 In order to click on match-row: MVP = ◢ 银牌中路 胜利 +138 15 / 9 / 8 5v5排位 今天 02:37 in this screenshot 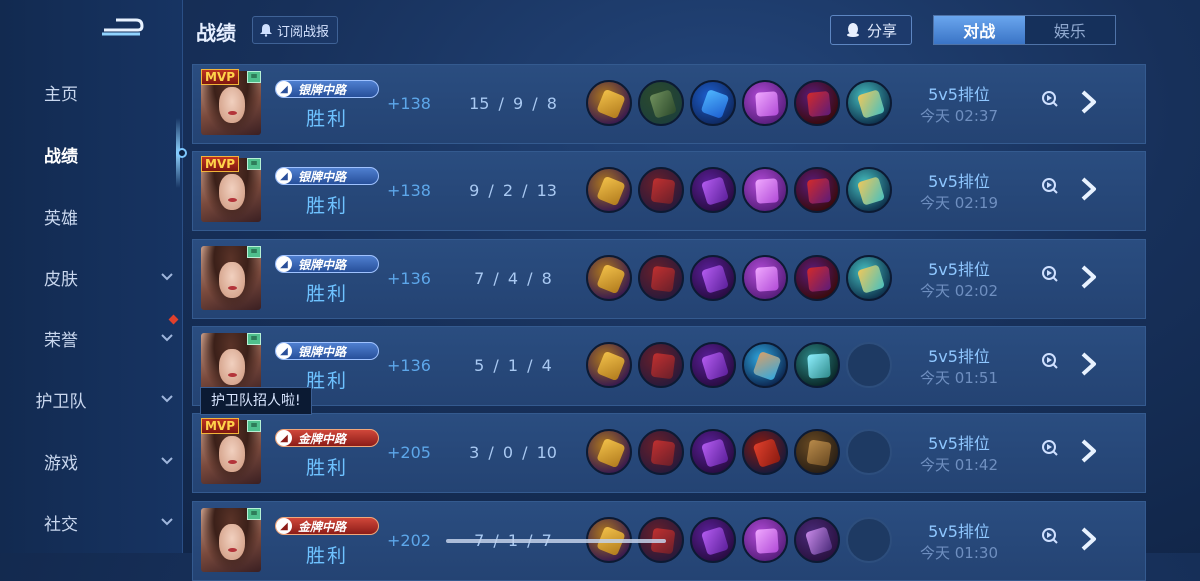, I will do `click(669, 104)`.